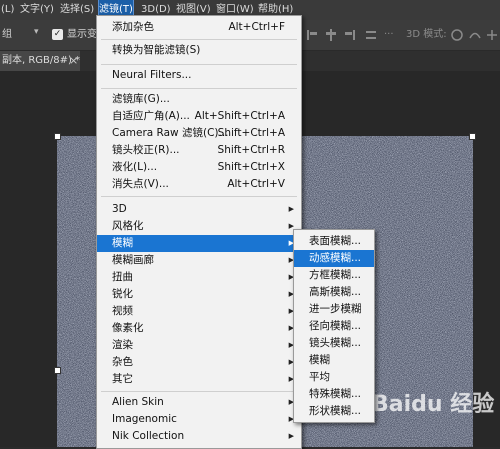 The width and height of the screenshot is (500, 449). I want to click on menu-item-add-noise: 添加杂色 Alt+Ctrl+F, so click(199, 27).